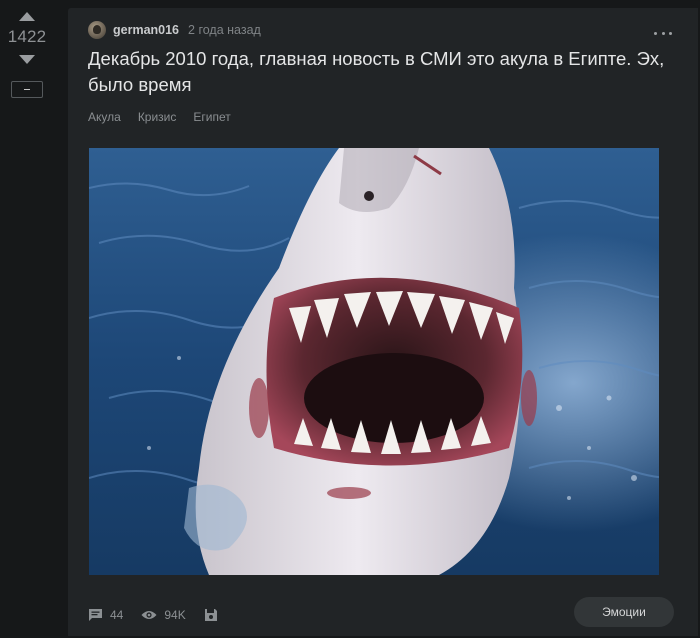 The image size is (700, 638). What do you see at coordinates (383, 615) in the screenshot?
I see `story-footer: 44 94K Эмоции` at bounding box center [383, 615].